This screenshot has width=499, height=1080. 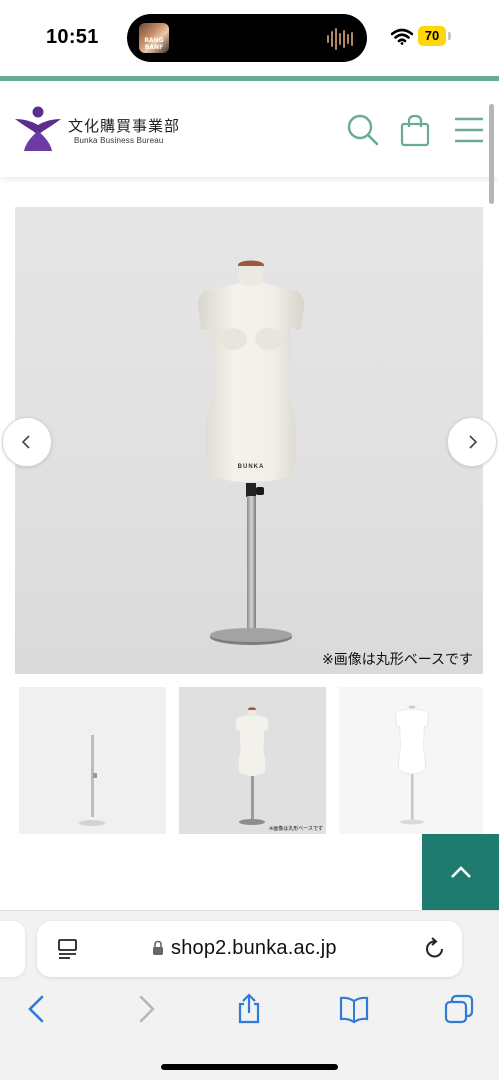 What do you see at coordinates (363, 130) in the screenshot?
I see `search-icon` at bounding box center [363, 130].